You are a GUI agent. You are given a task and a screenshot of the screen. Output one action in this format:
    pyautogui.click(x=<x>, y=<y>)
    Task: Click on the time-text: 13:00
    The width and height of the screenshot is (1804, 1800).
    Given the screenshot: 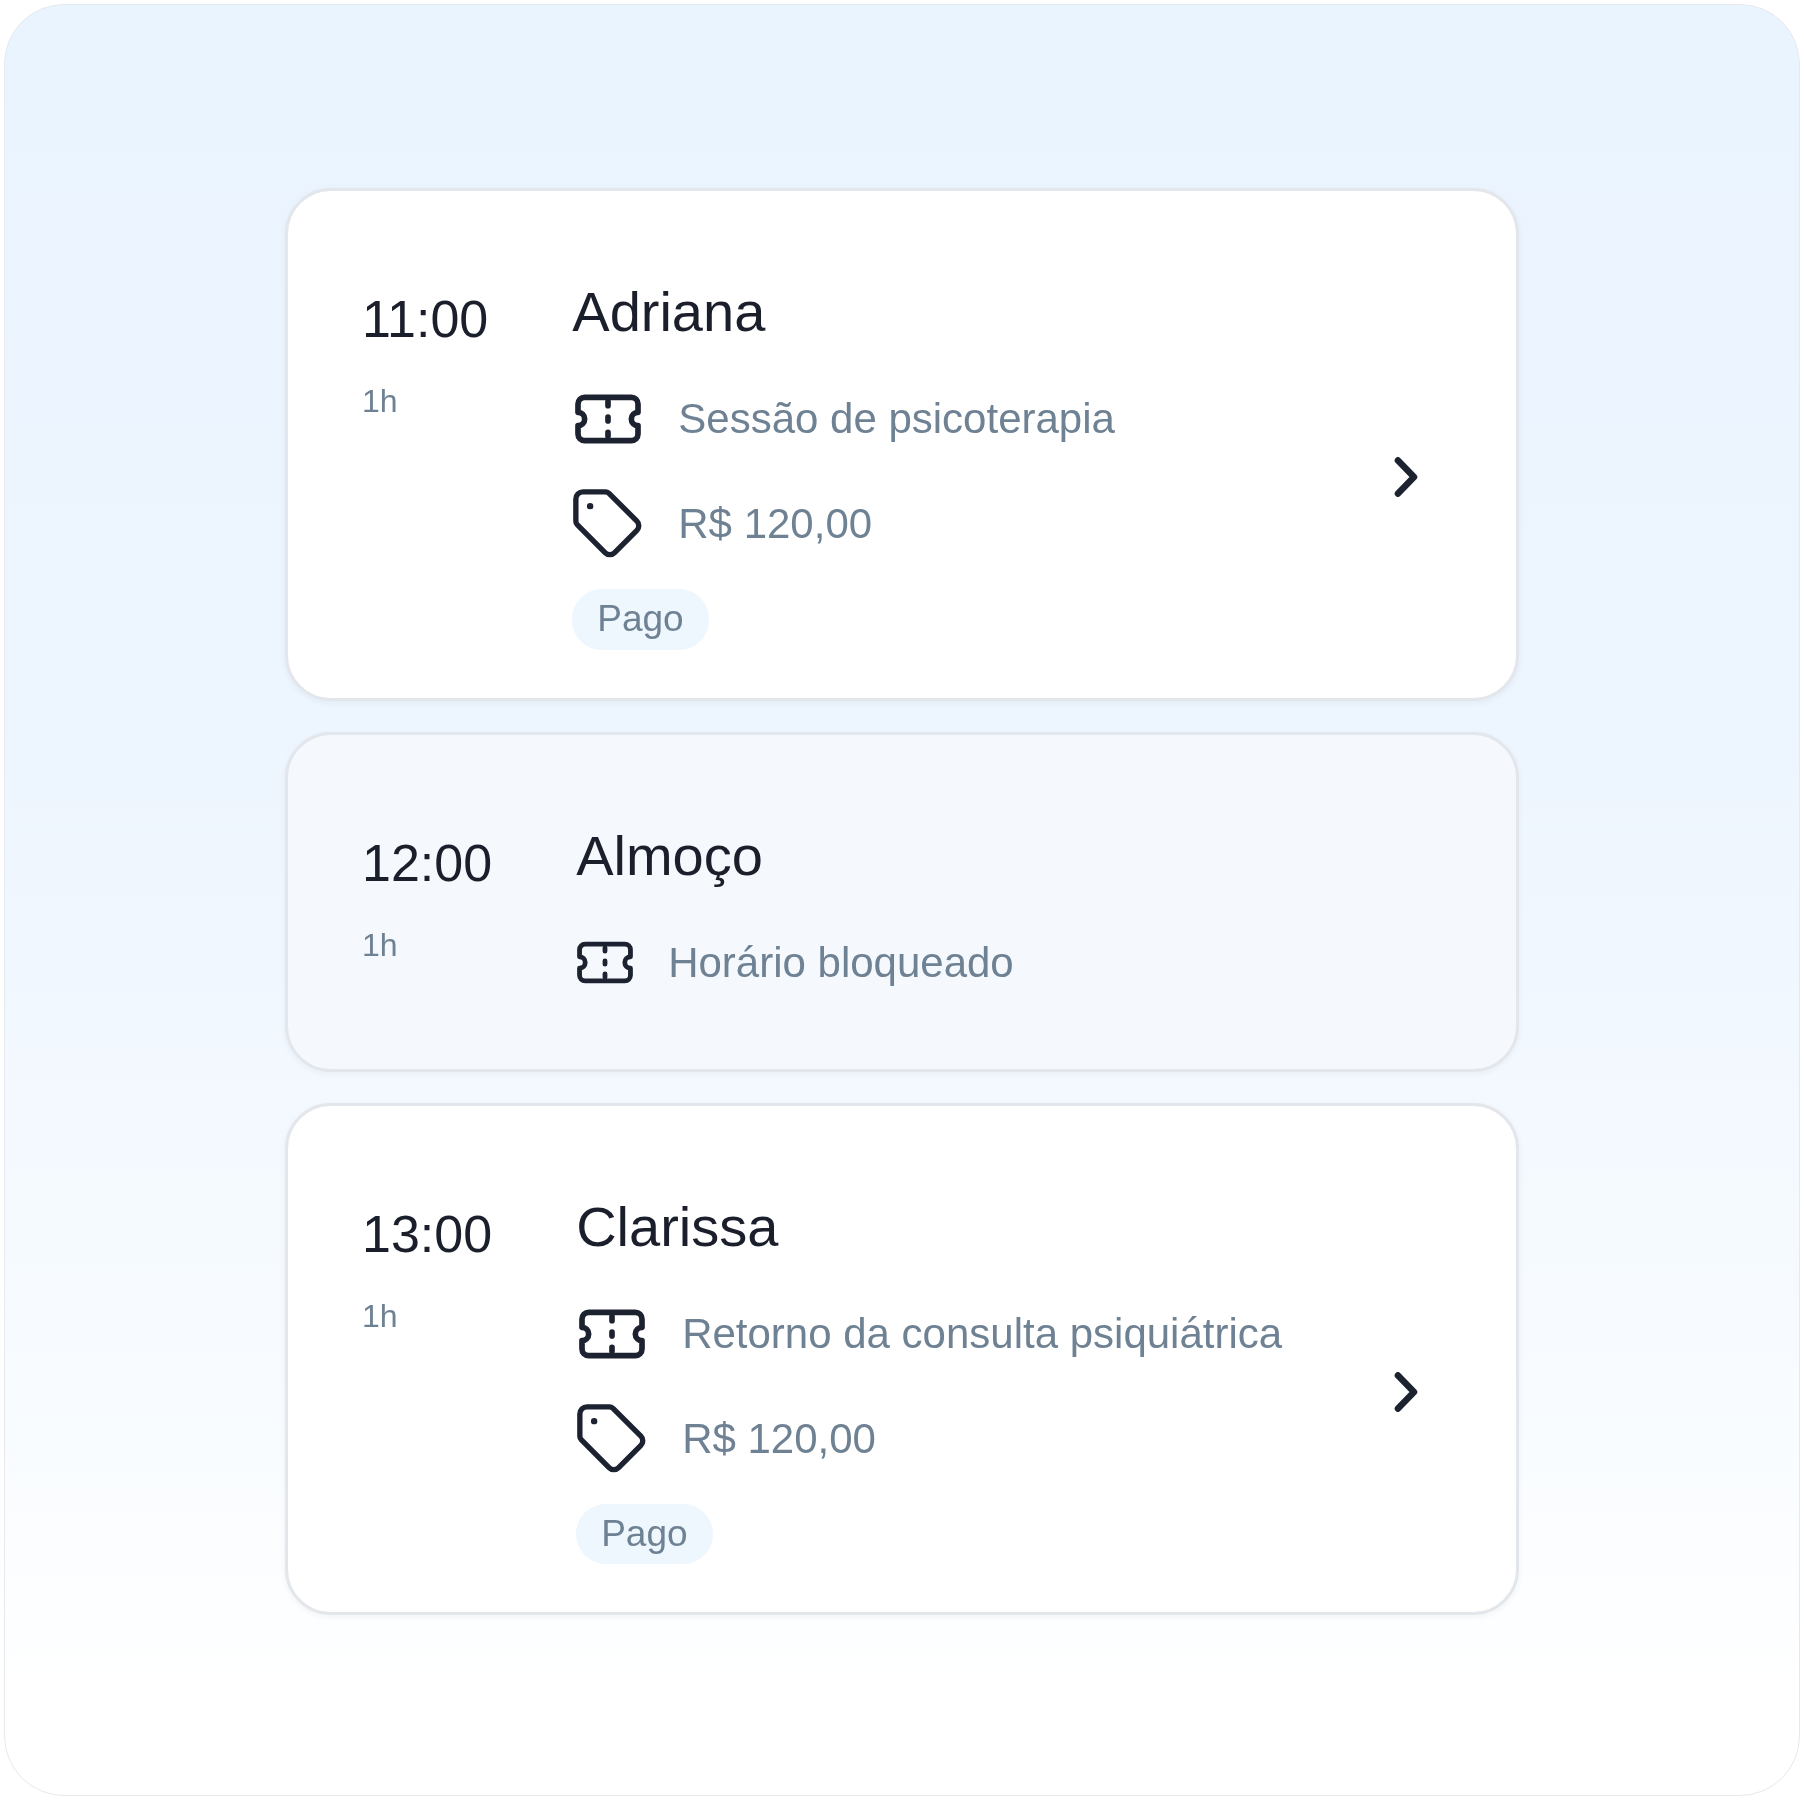 What is the action you would take?
    pyautogui.click(x=427, y=1234)
    